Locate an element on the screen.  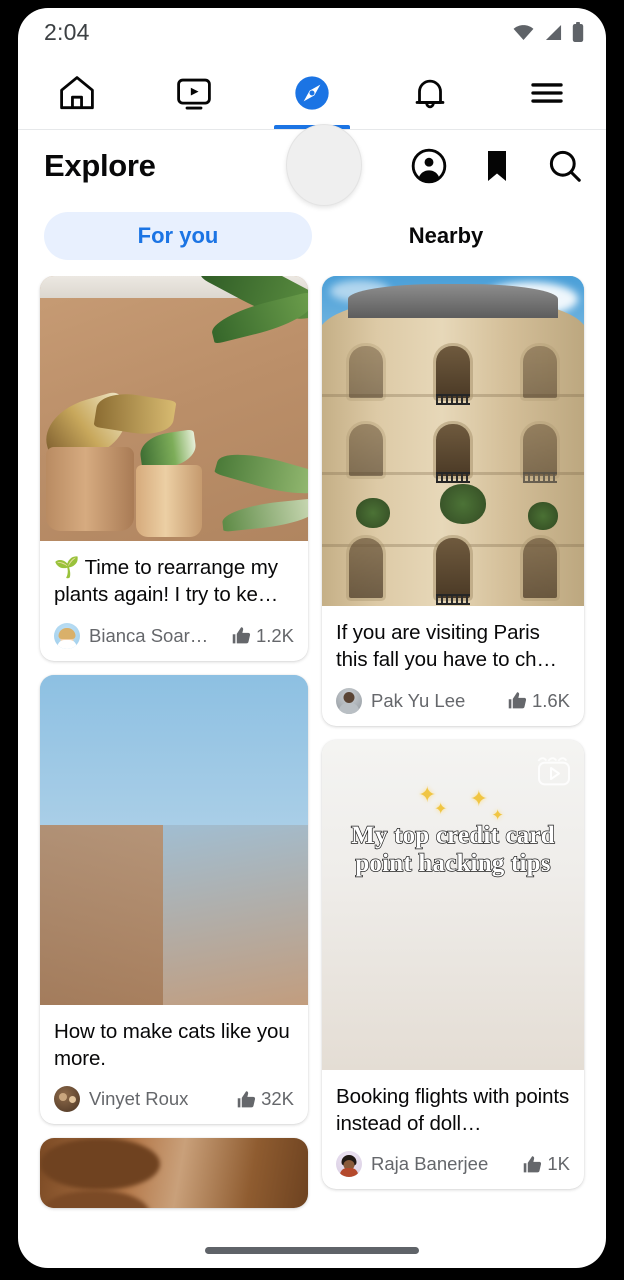
card-meta: Bianca Soar… 1.2K is located at coordinates (174, 635).